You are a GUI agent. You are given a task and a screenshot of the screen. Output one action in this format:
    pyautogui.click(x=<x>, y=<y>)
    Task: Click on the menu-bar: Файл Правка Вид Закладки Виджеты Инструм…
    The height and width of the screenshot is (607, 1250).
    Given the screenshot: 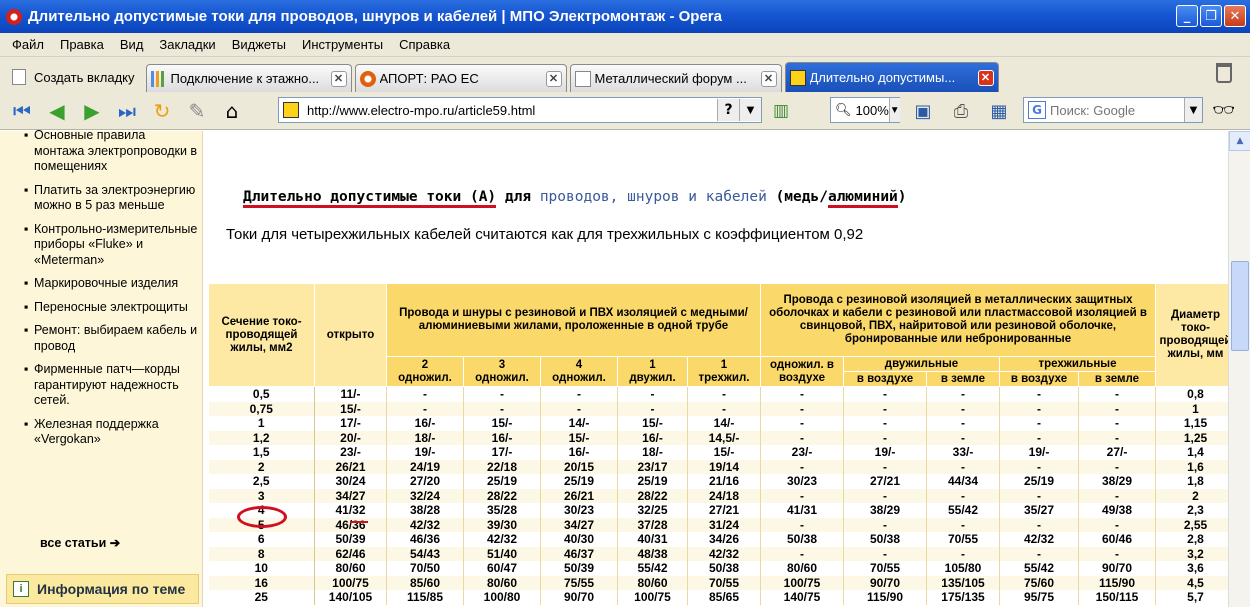 What is the action you would take?
    pyautogui.click(x=625, y=45)
    